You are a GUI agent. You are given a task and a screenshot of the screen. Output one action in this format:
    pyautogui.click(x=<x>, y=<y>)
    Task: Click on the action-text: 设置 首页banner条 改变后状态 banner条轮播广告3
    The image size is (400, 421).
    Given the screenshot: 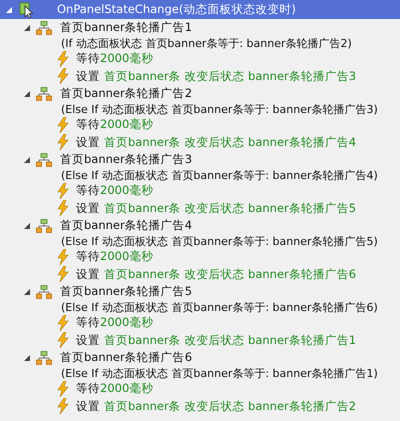 What is the action you would take?
    pyautogui.click(x=216, y=76)
    